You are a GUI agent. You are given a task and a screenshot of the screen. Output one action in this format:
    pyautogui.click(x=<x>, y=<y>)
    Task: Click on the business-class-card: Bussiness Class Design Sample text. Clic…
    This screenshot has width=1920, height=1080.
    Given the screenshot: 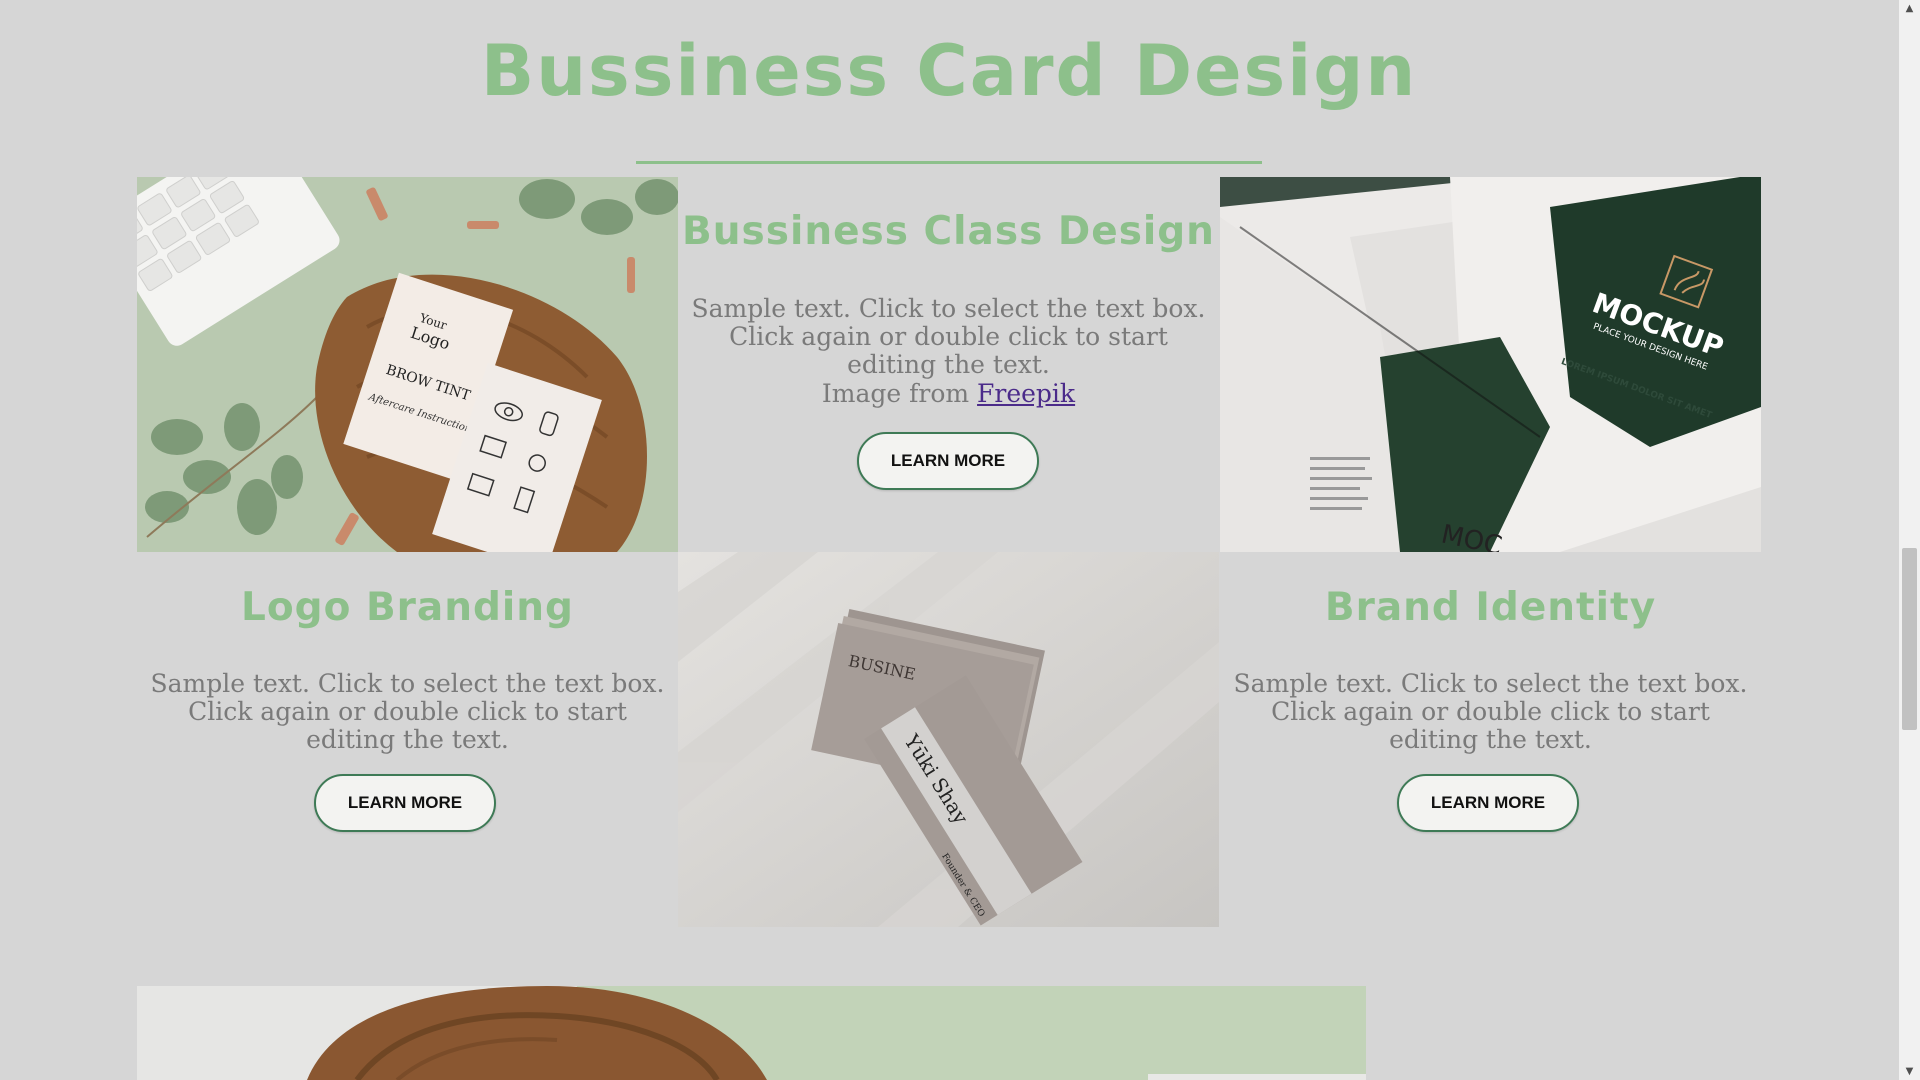 What is the action you would take?
    pyautogui.click(x=948, y=364)
    